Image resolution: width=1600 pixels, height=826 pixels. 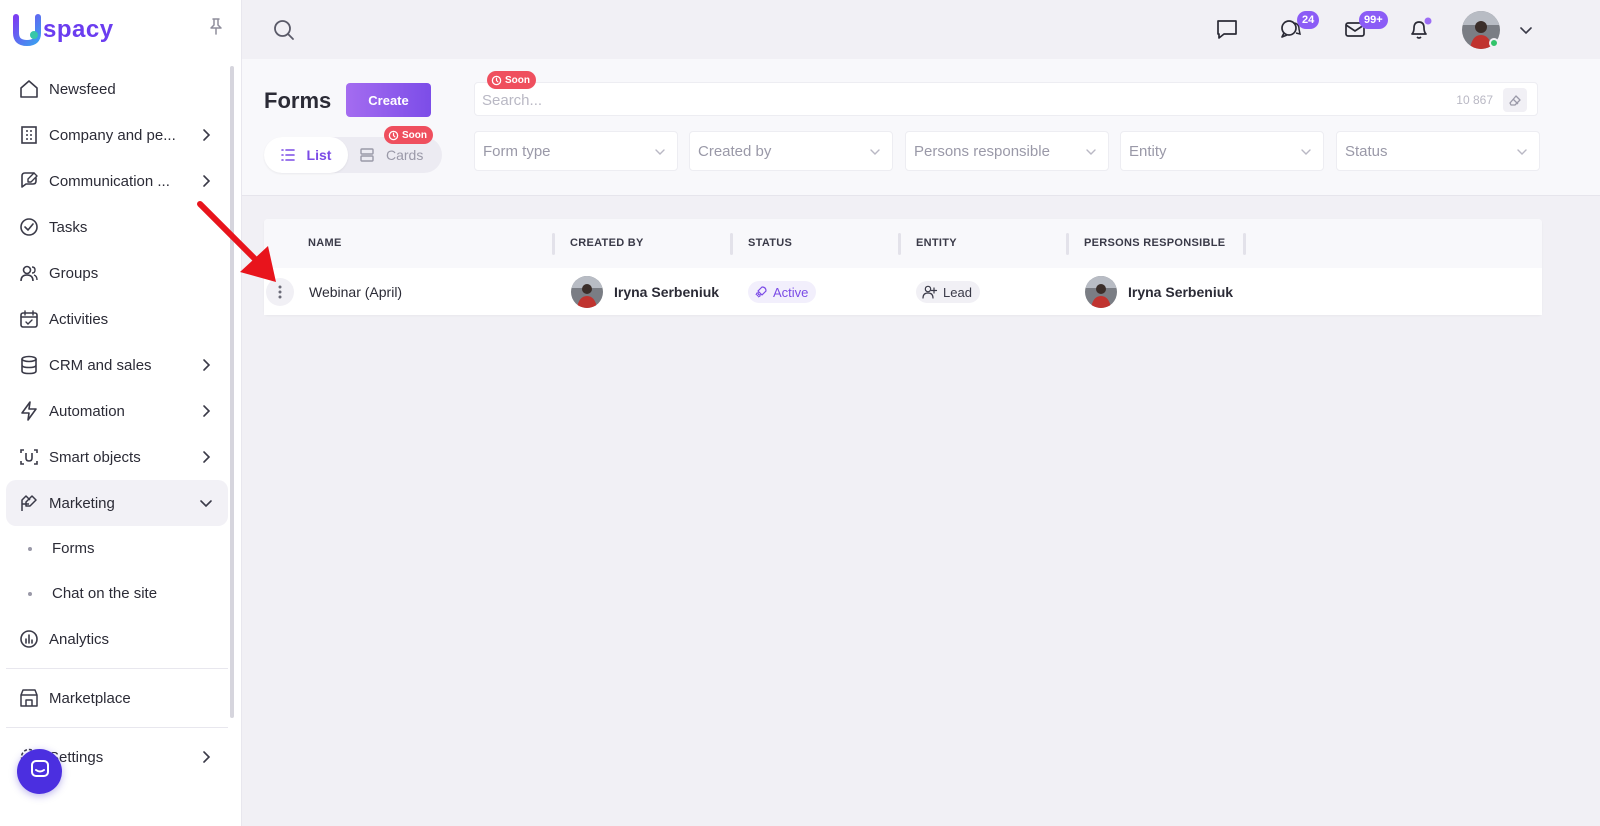 What do you see at coordinates (770, 243) in the screenshot?
I see `column-header-status: STATUS` at bounding box center [770, 243].